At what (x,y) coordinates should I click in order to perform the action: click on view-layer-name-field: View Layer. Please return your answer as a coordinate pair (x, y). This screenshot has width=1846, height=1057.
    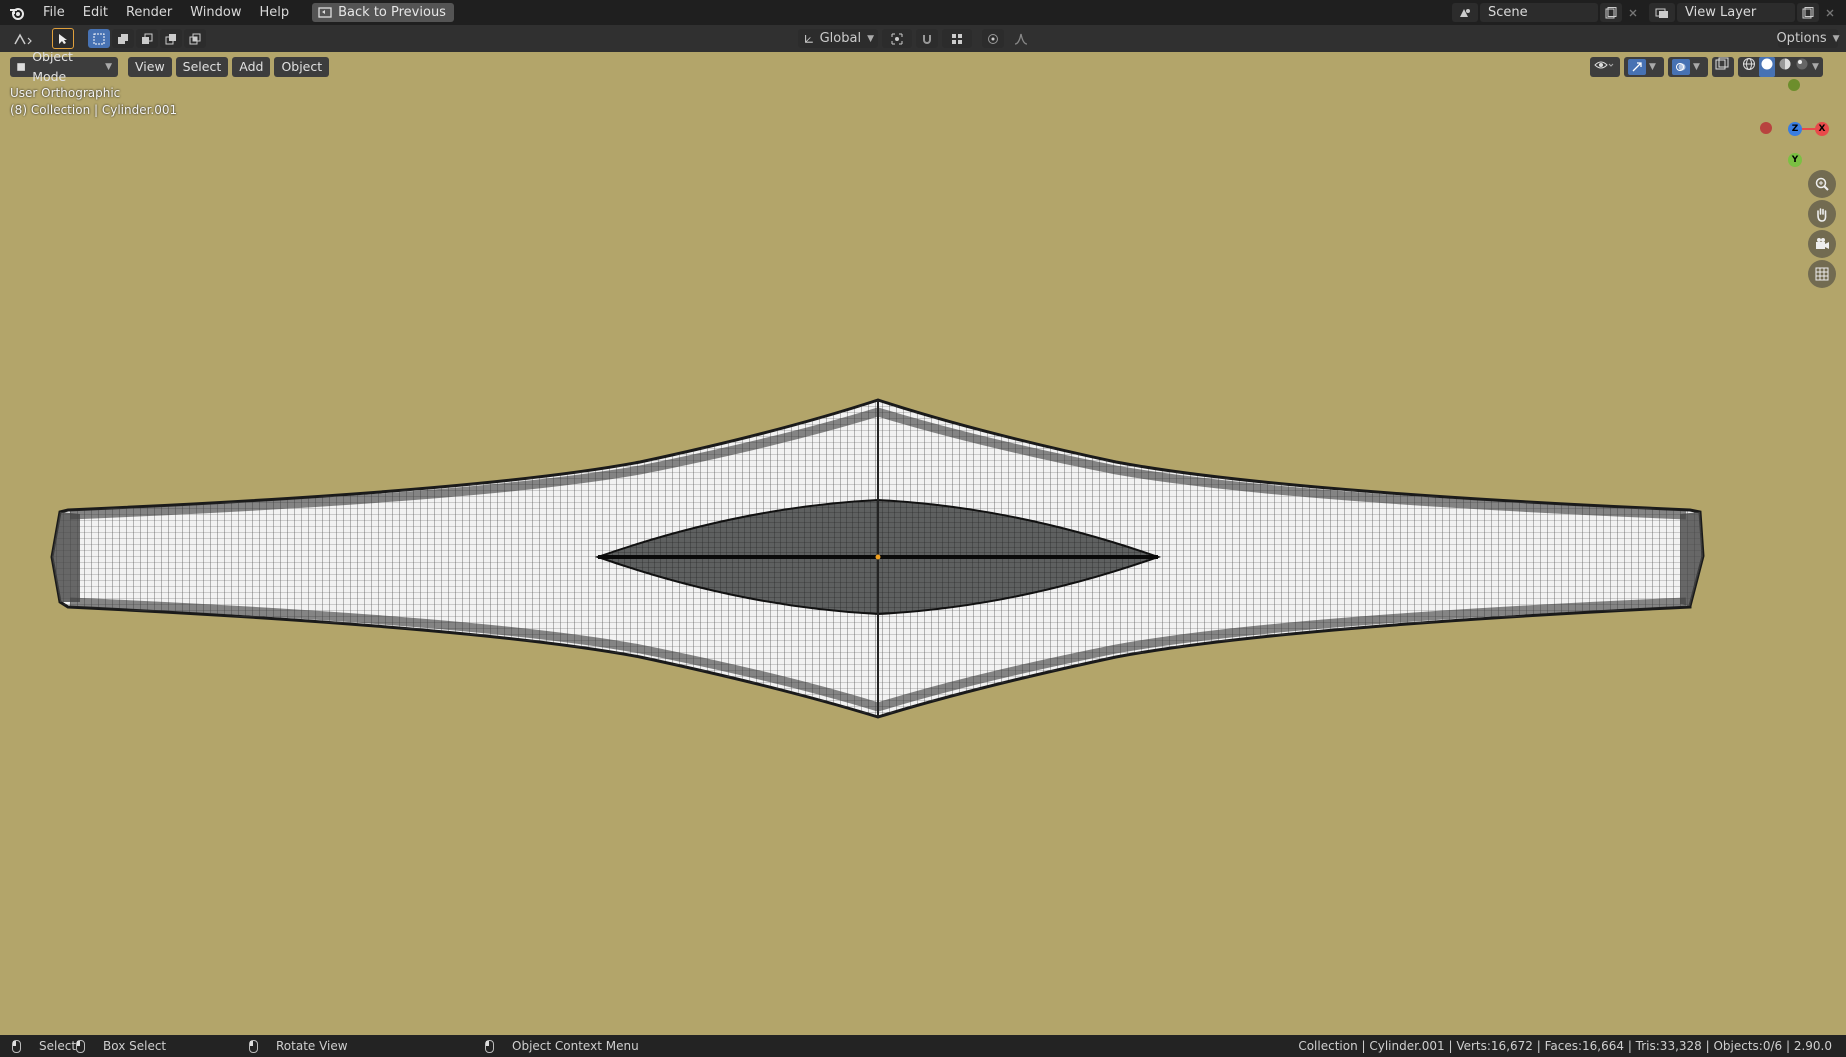
    Looking at the image, I should click on (1736, 12).